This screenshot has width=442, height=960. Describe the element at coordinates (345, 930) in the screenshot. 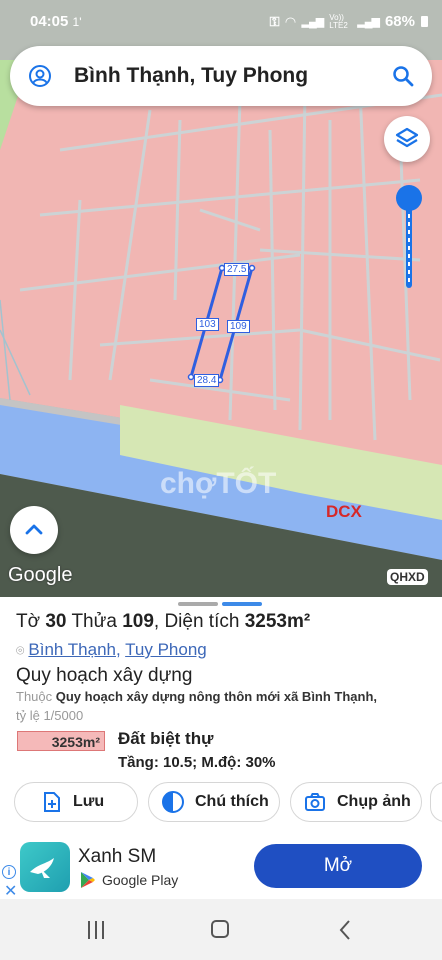

I see `back-icon` at that location.